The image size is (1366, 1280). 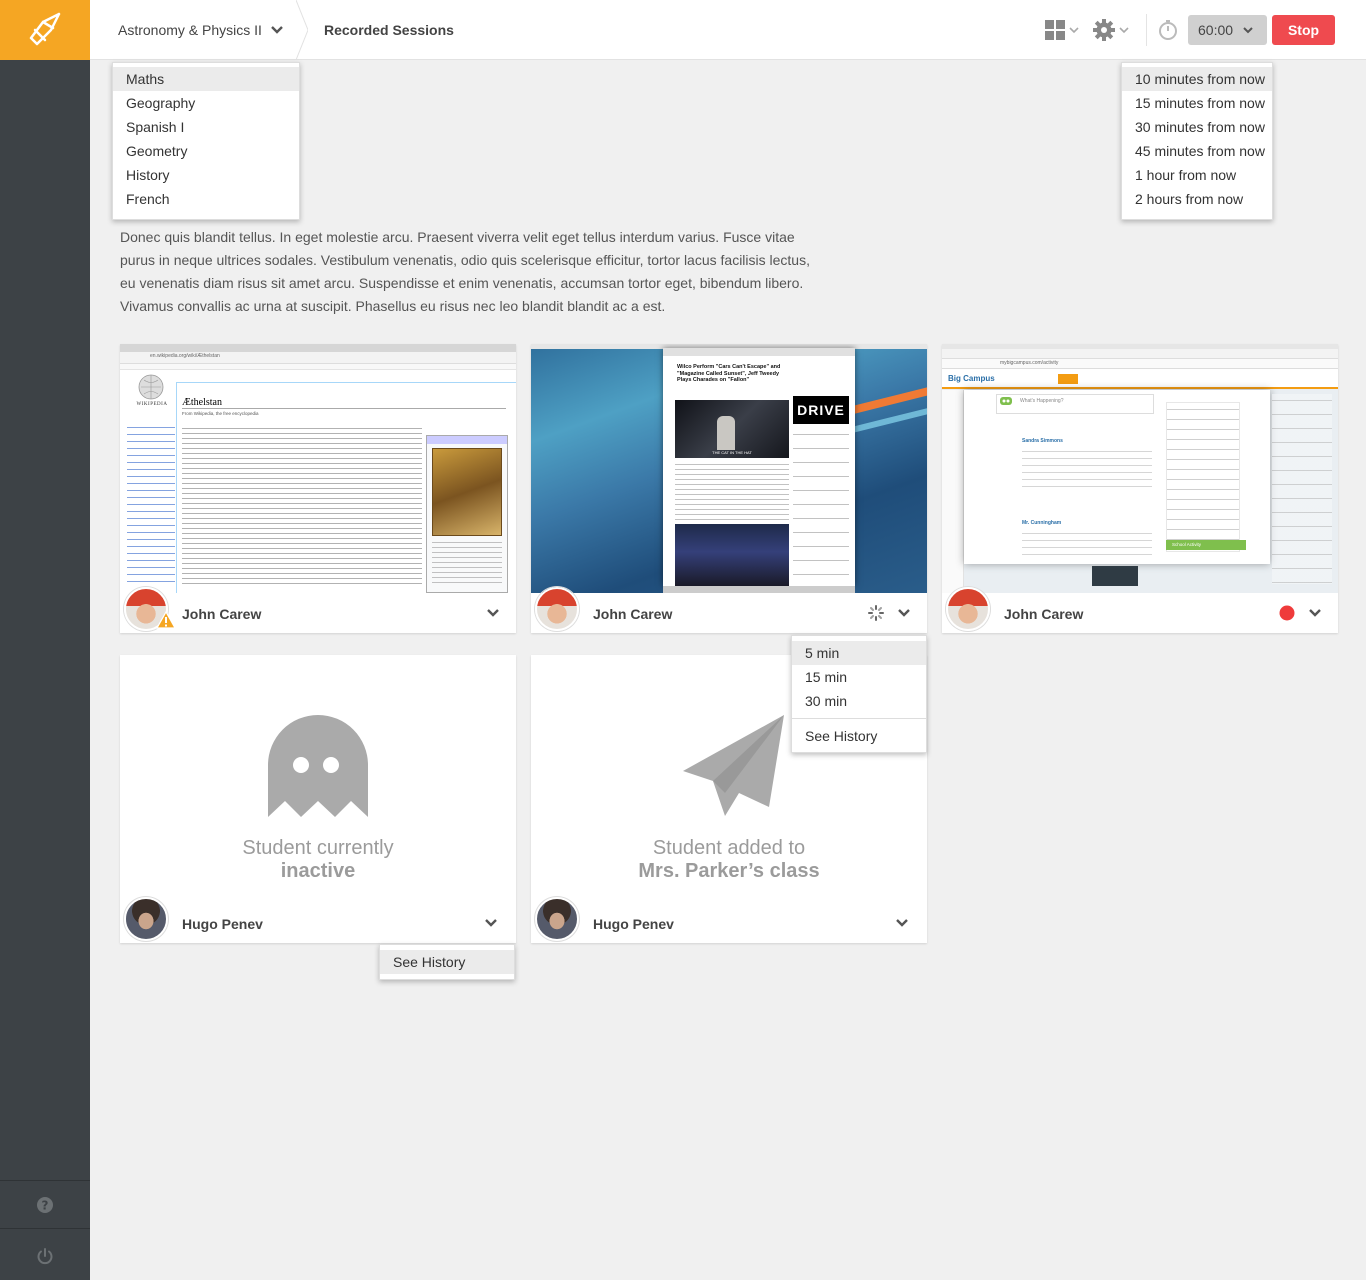 I want to click on paper-plane-icon, so click(x=733, y=765).